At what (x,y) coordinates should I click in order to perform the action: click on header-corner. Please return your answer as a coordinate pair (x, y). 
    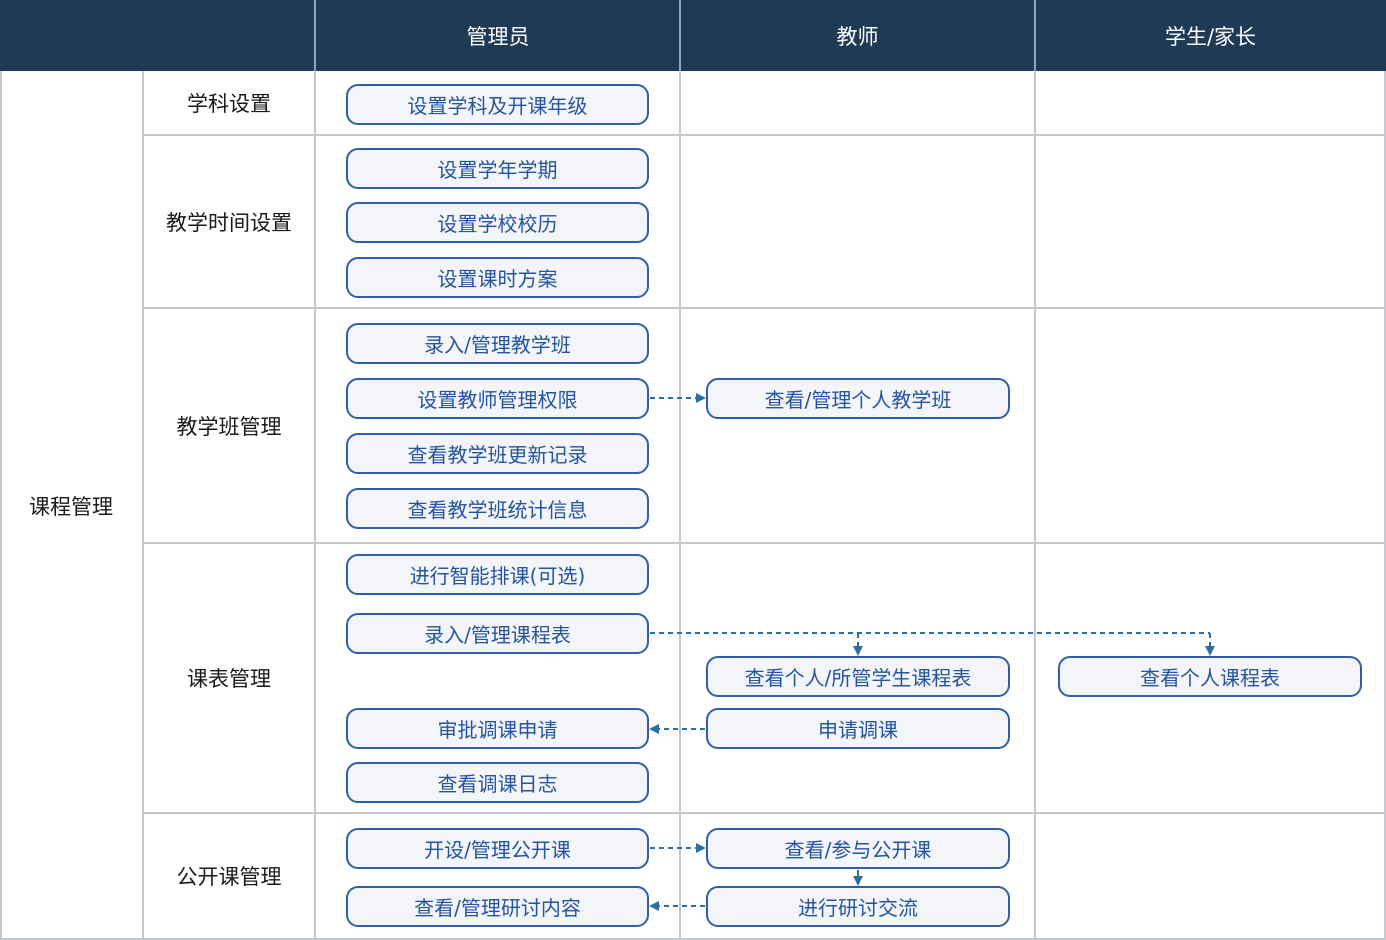
    Looking at the image, I should click on (158, 35).